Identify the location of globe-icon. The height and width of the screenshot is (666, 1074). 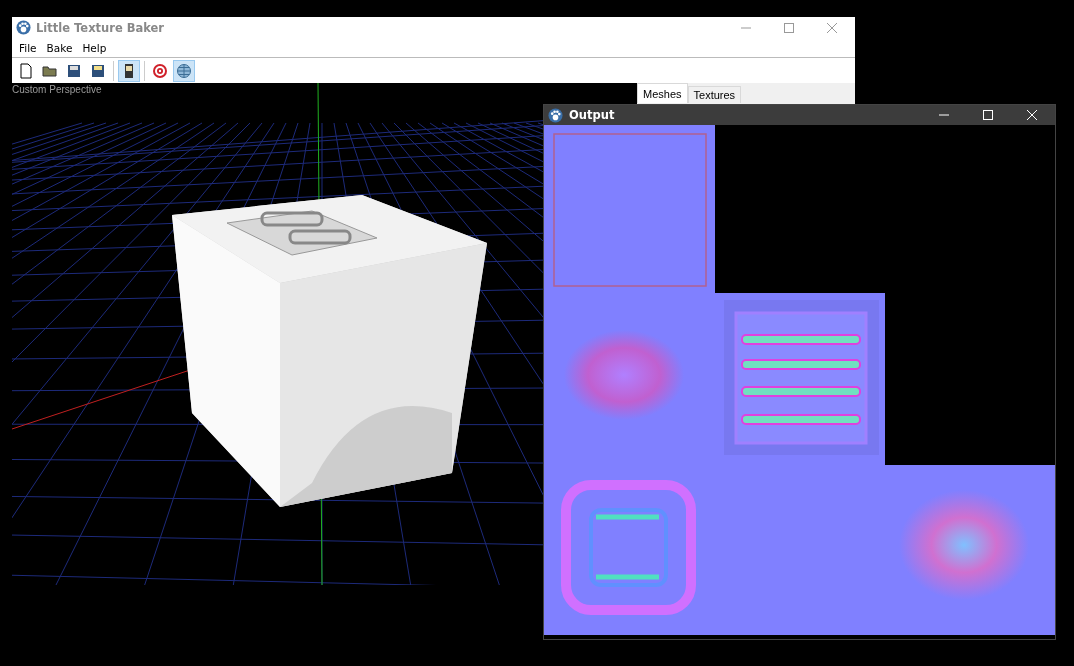
(184, 70).